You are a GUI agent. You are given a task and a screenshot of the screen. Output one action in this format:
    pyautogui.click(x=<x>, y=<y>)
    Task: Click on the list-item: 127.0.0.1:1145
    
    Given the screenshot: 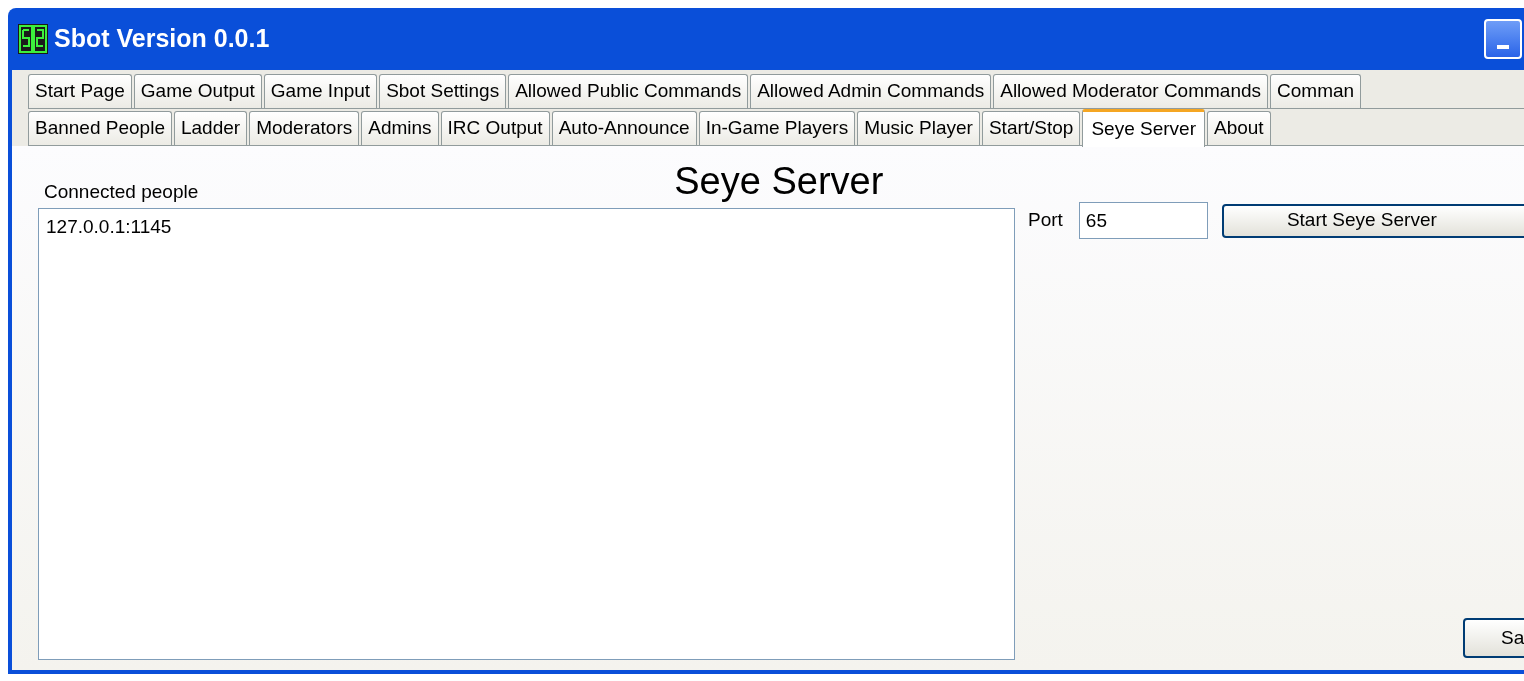 What is the action you would take?
    pyautogui.click(x=526, y=227)
    